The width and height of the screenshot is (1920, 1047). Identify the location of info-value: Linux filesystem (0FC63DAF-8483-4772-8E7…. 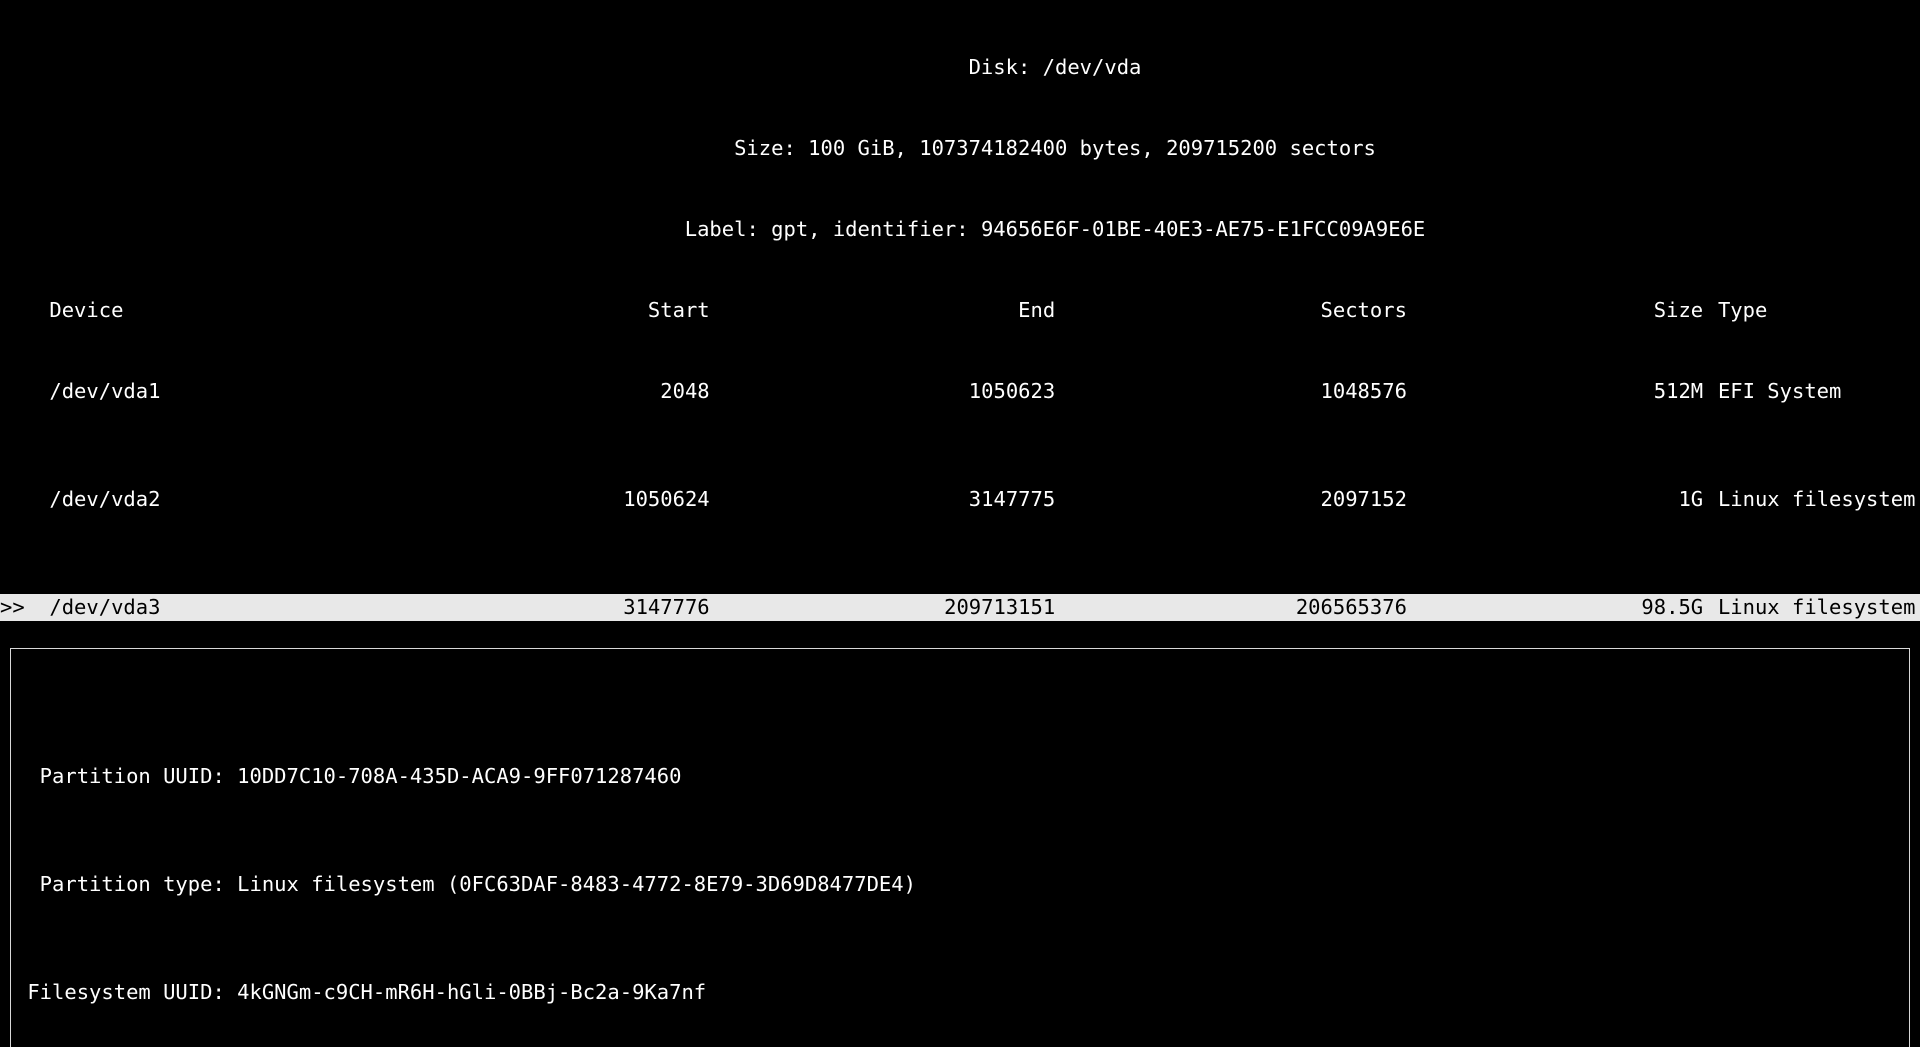
(576, 884).